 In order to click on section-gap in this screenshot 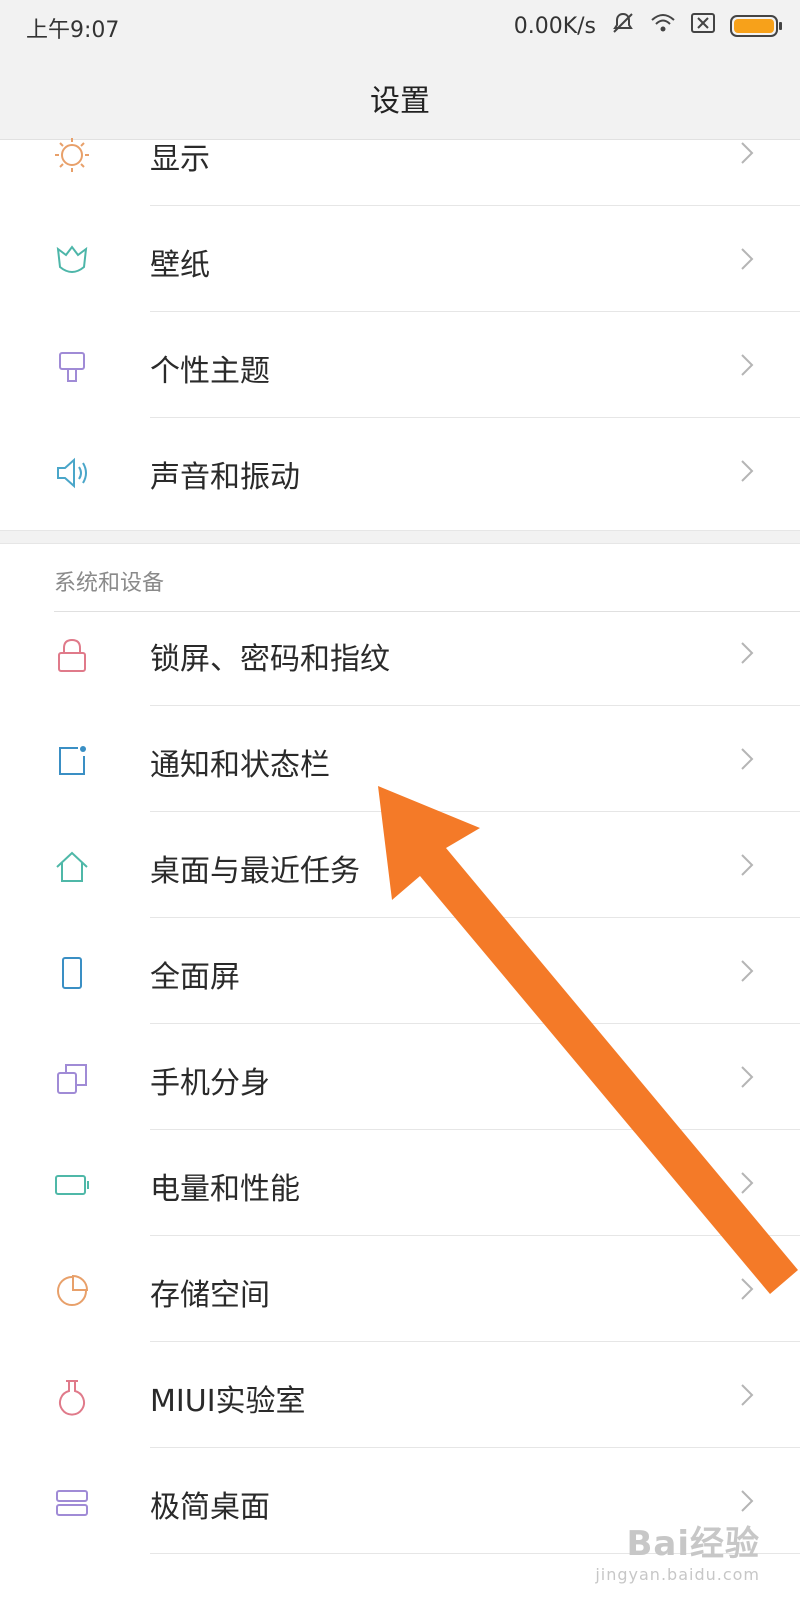, I will do `click(400, 537)`.